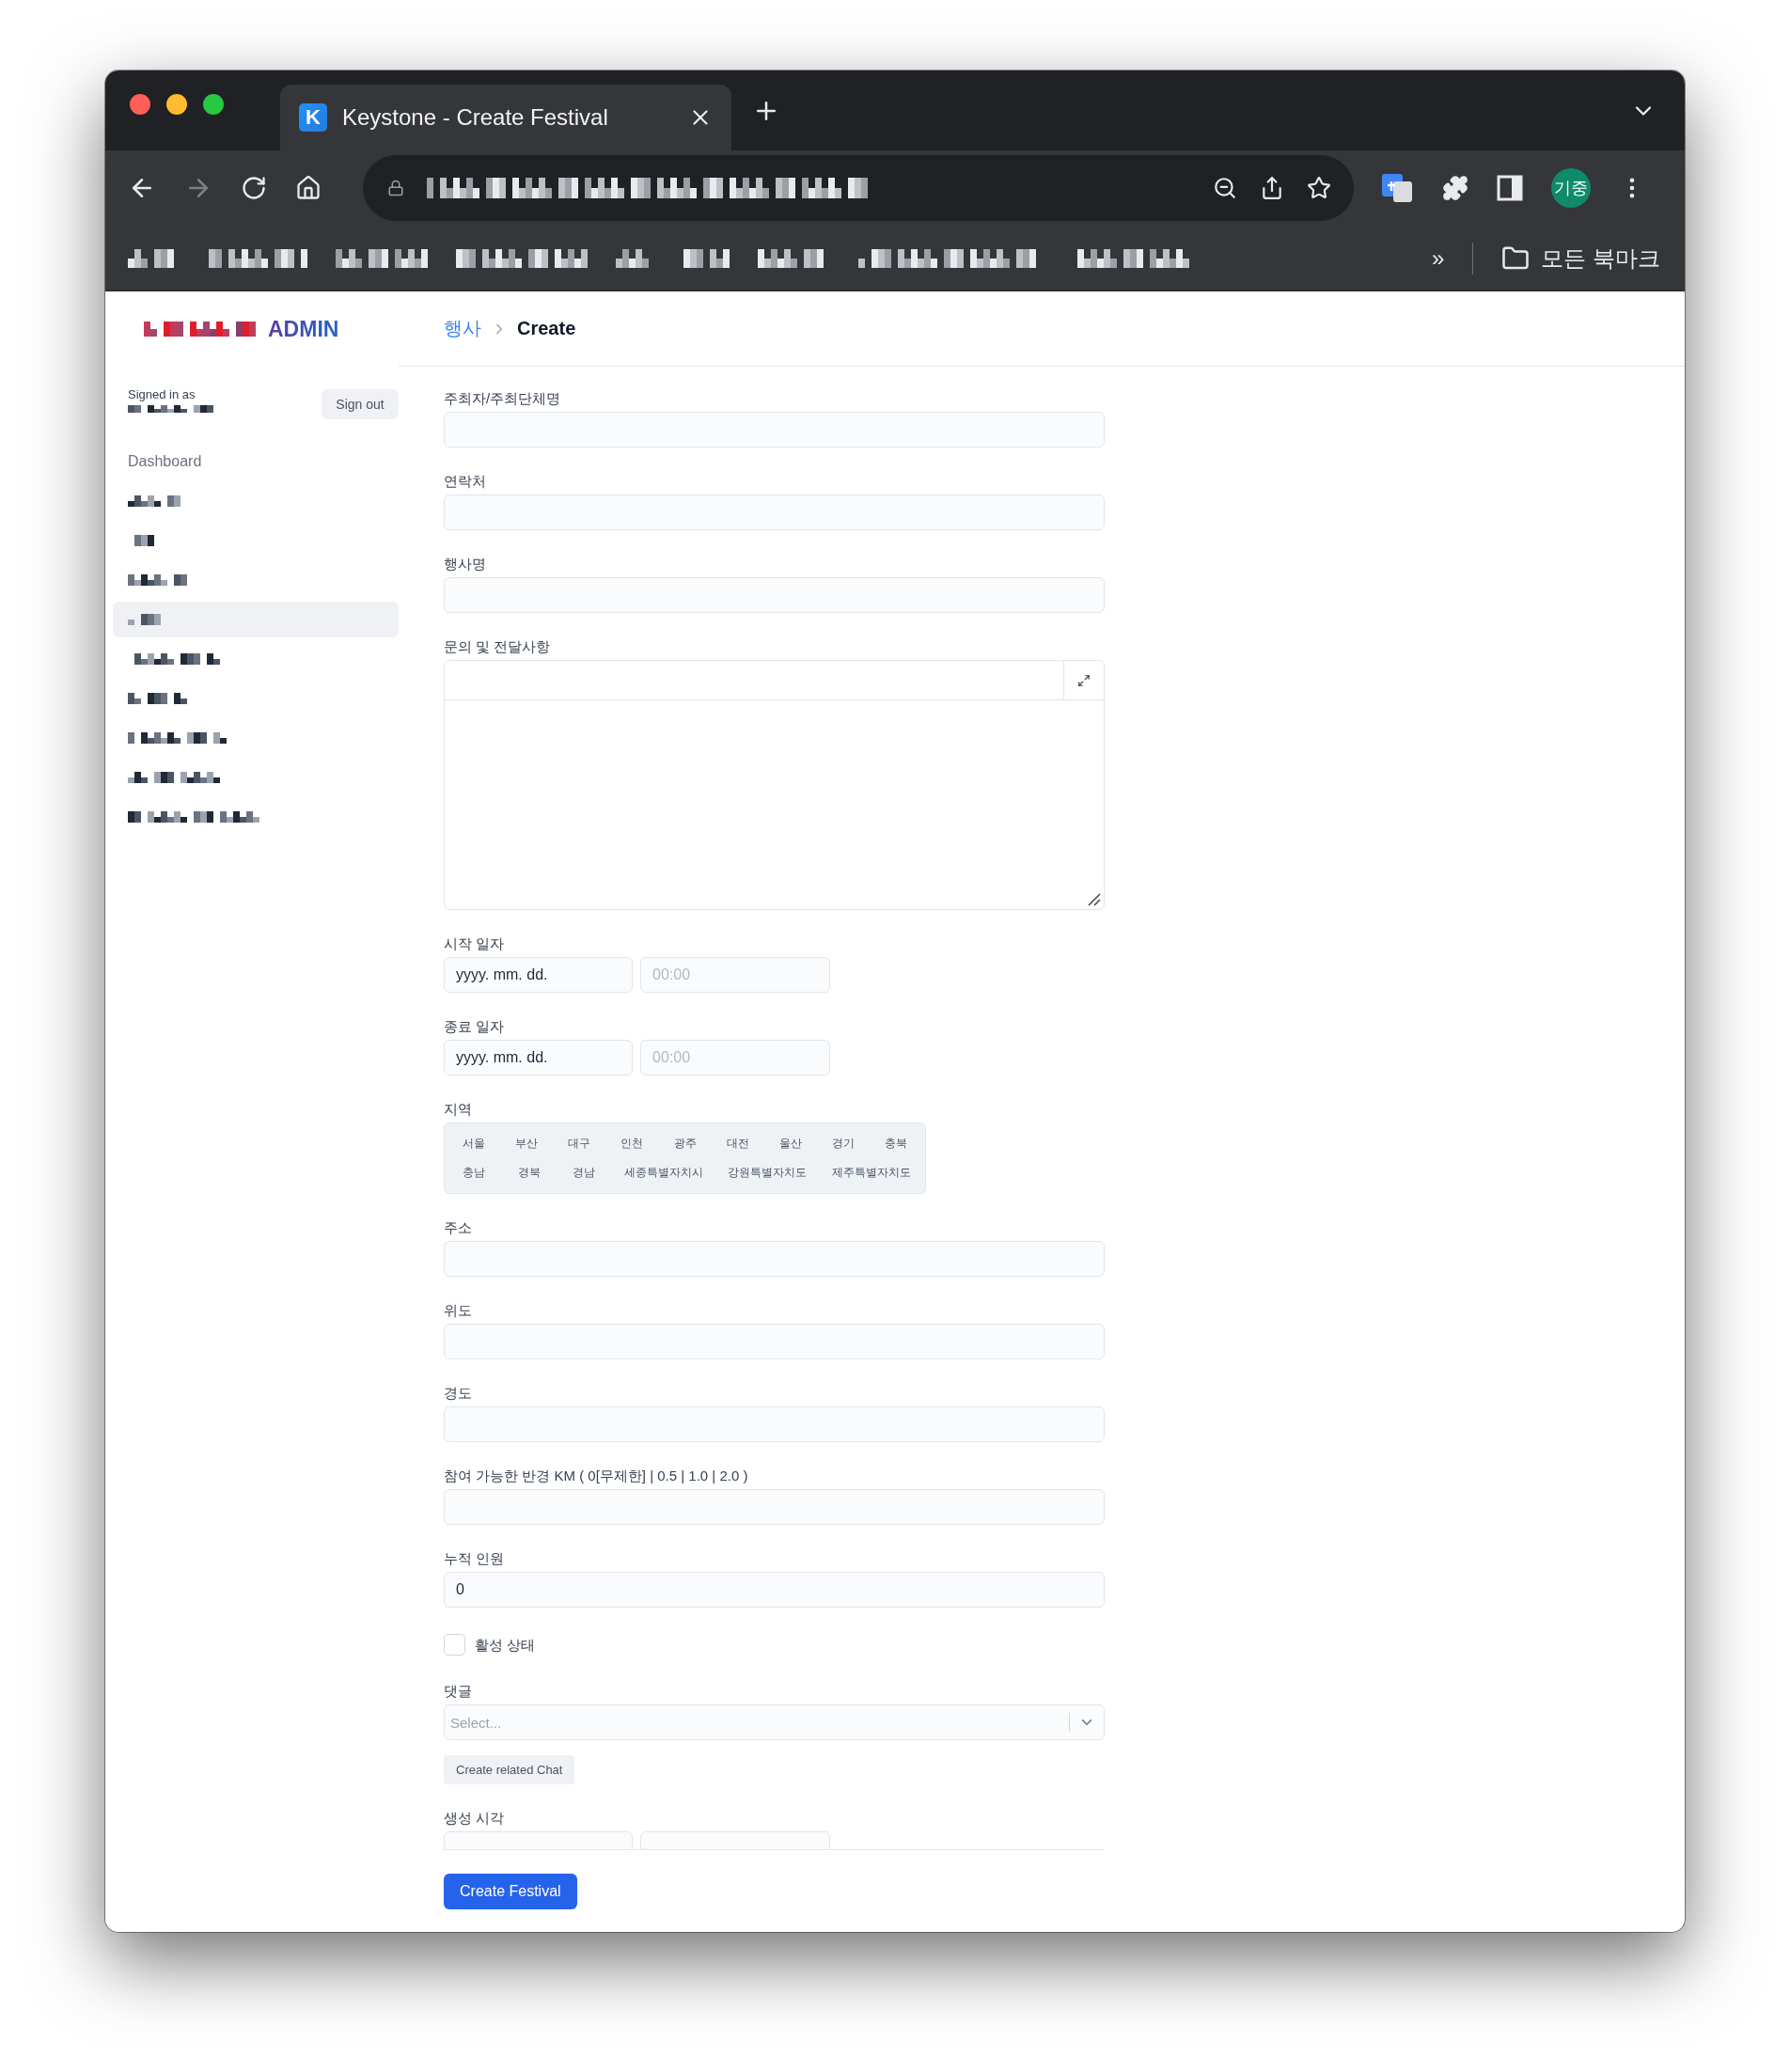  Describe the element at coordinates (584, 1172) in the screenshot. I see `region-option: 경남` at that location.